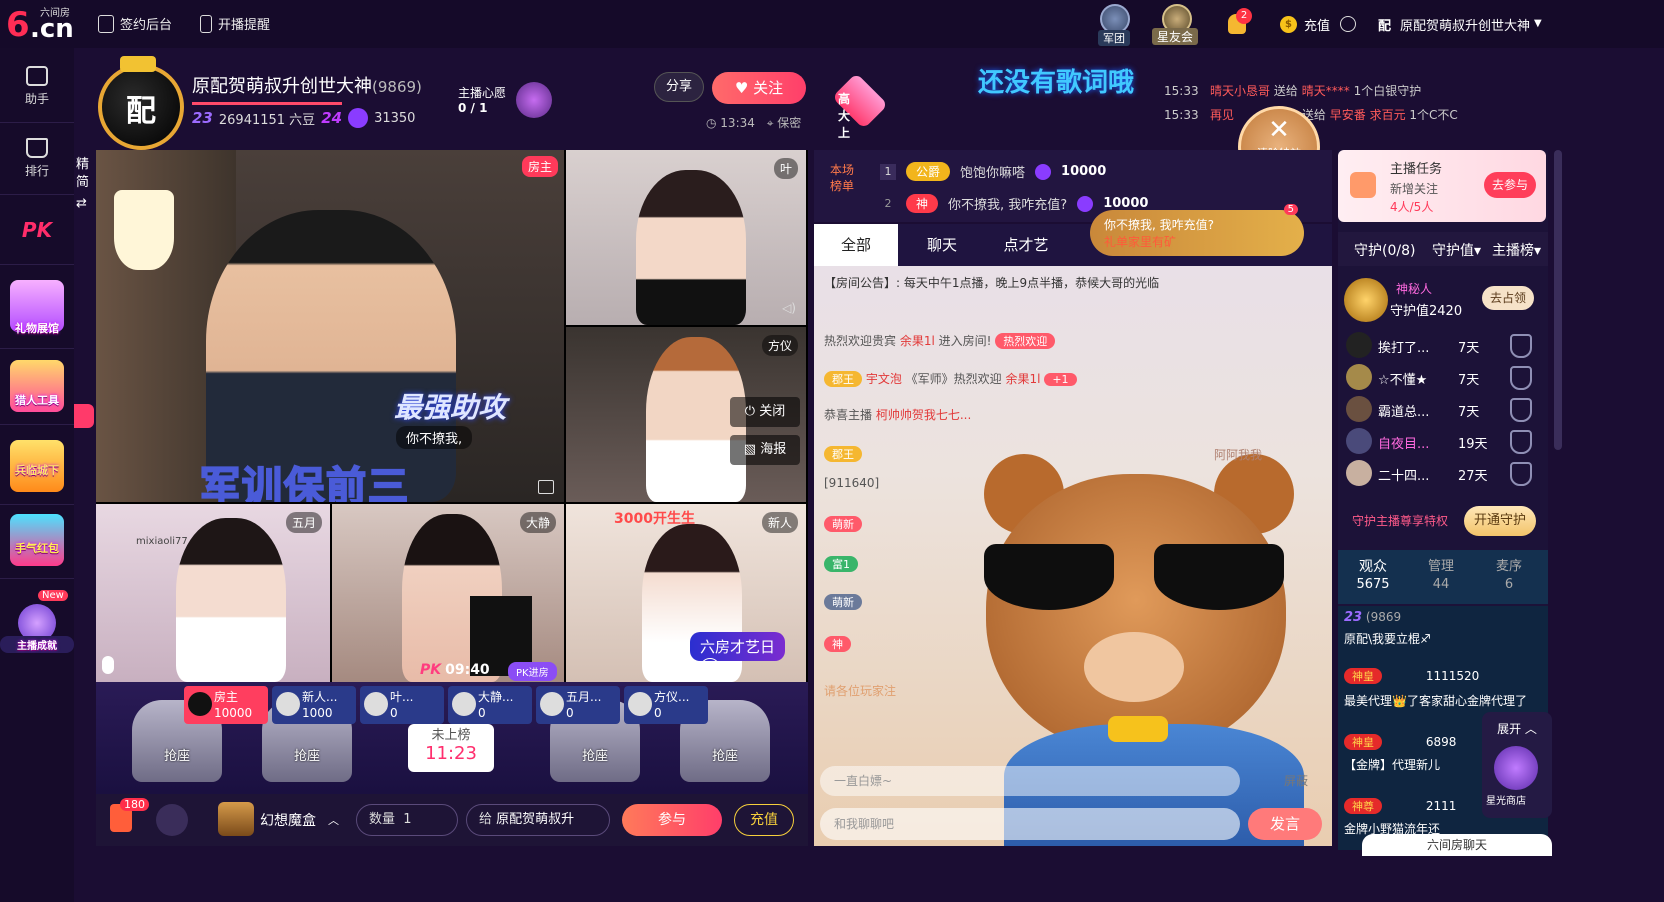 Image resolution: width=1664 pixels, height=902 pixels. I want to click on pk-room-tag: PK进房, so click(532, 671).